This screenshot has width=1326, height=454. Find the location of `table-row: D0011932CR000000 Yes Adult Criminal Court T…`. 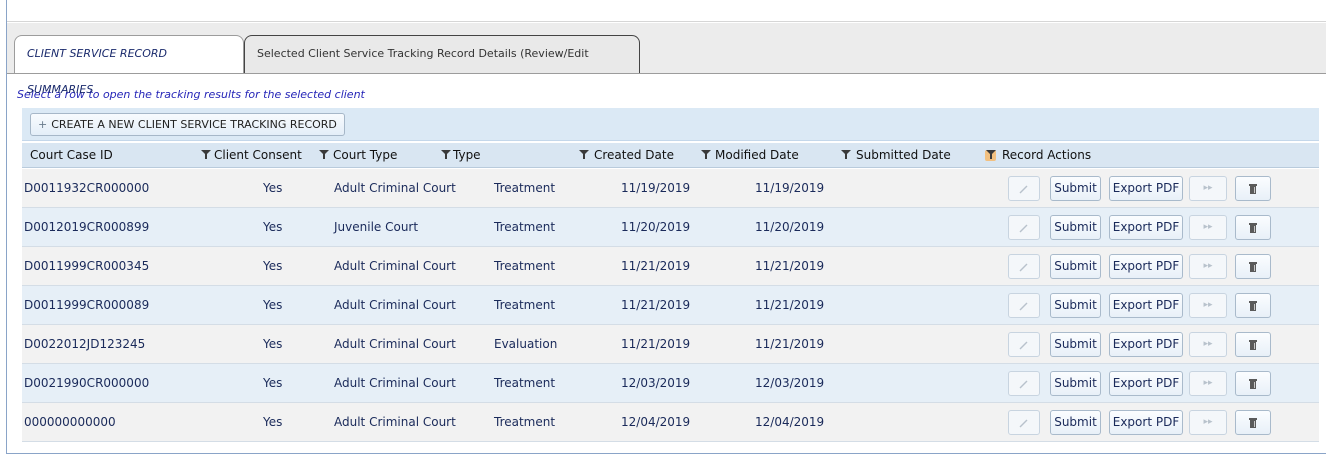

table-row: D0011932CR000000 Yes Adult Criminal Court T… is located at coordinates (670, 188).